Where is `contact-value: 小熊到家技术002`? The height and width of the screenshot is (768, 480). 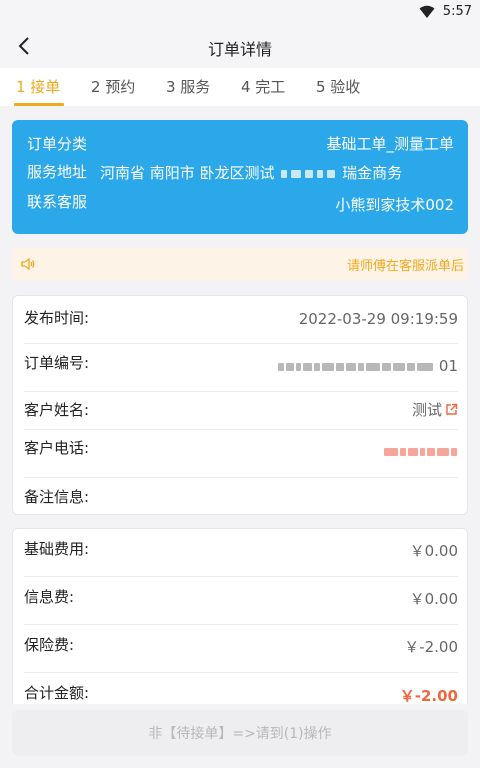
contact-value: 小熊到家技术002 is located at coordinates (394, 204).